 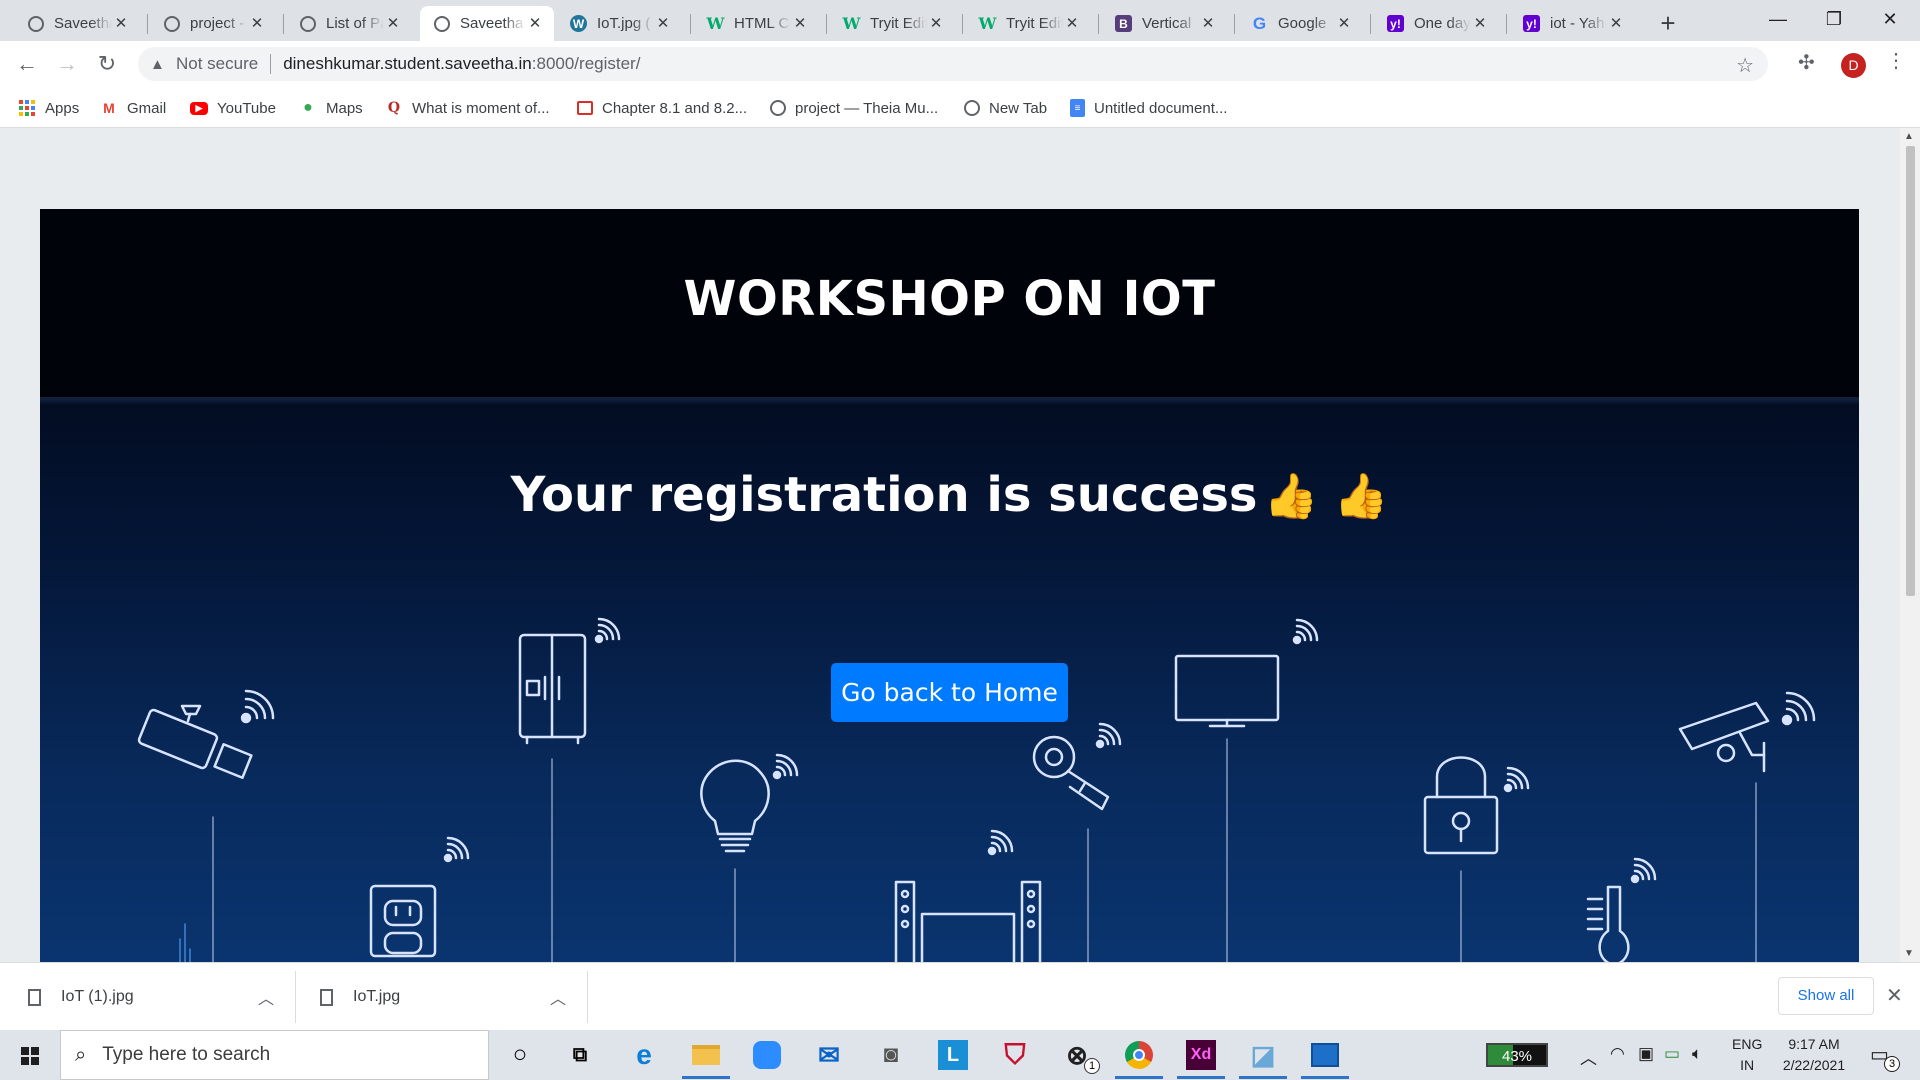 I want to click on search-placeholder: Type here to search, so click(x=186, y=1054).